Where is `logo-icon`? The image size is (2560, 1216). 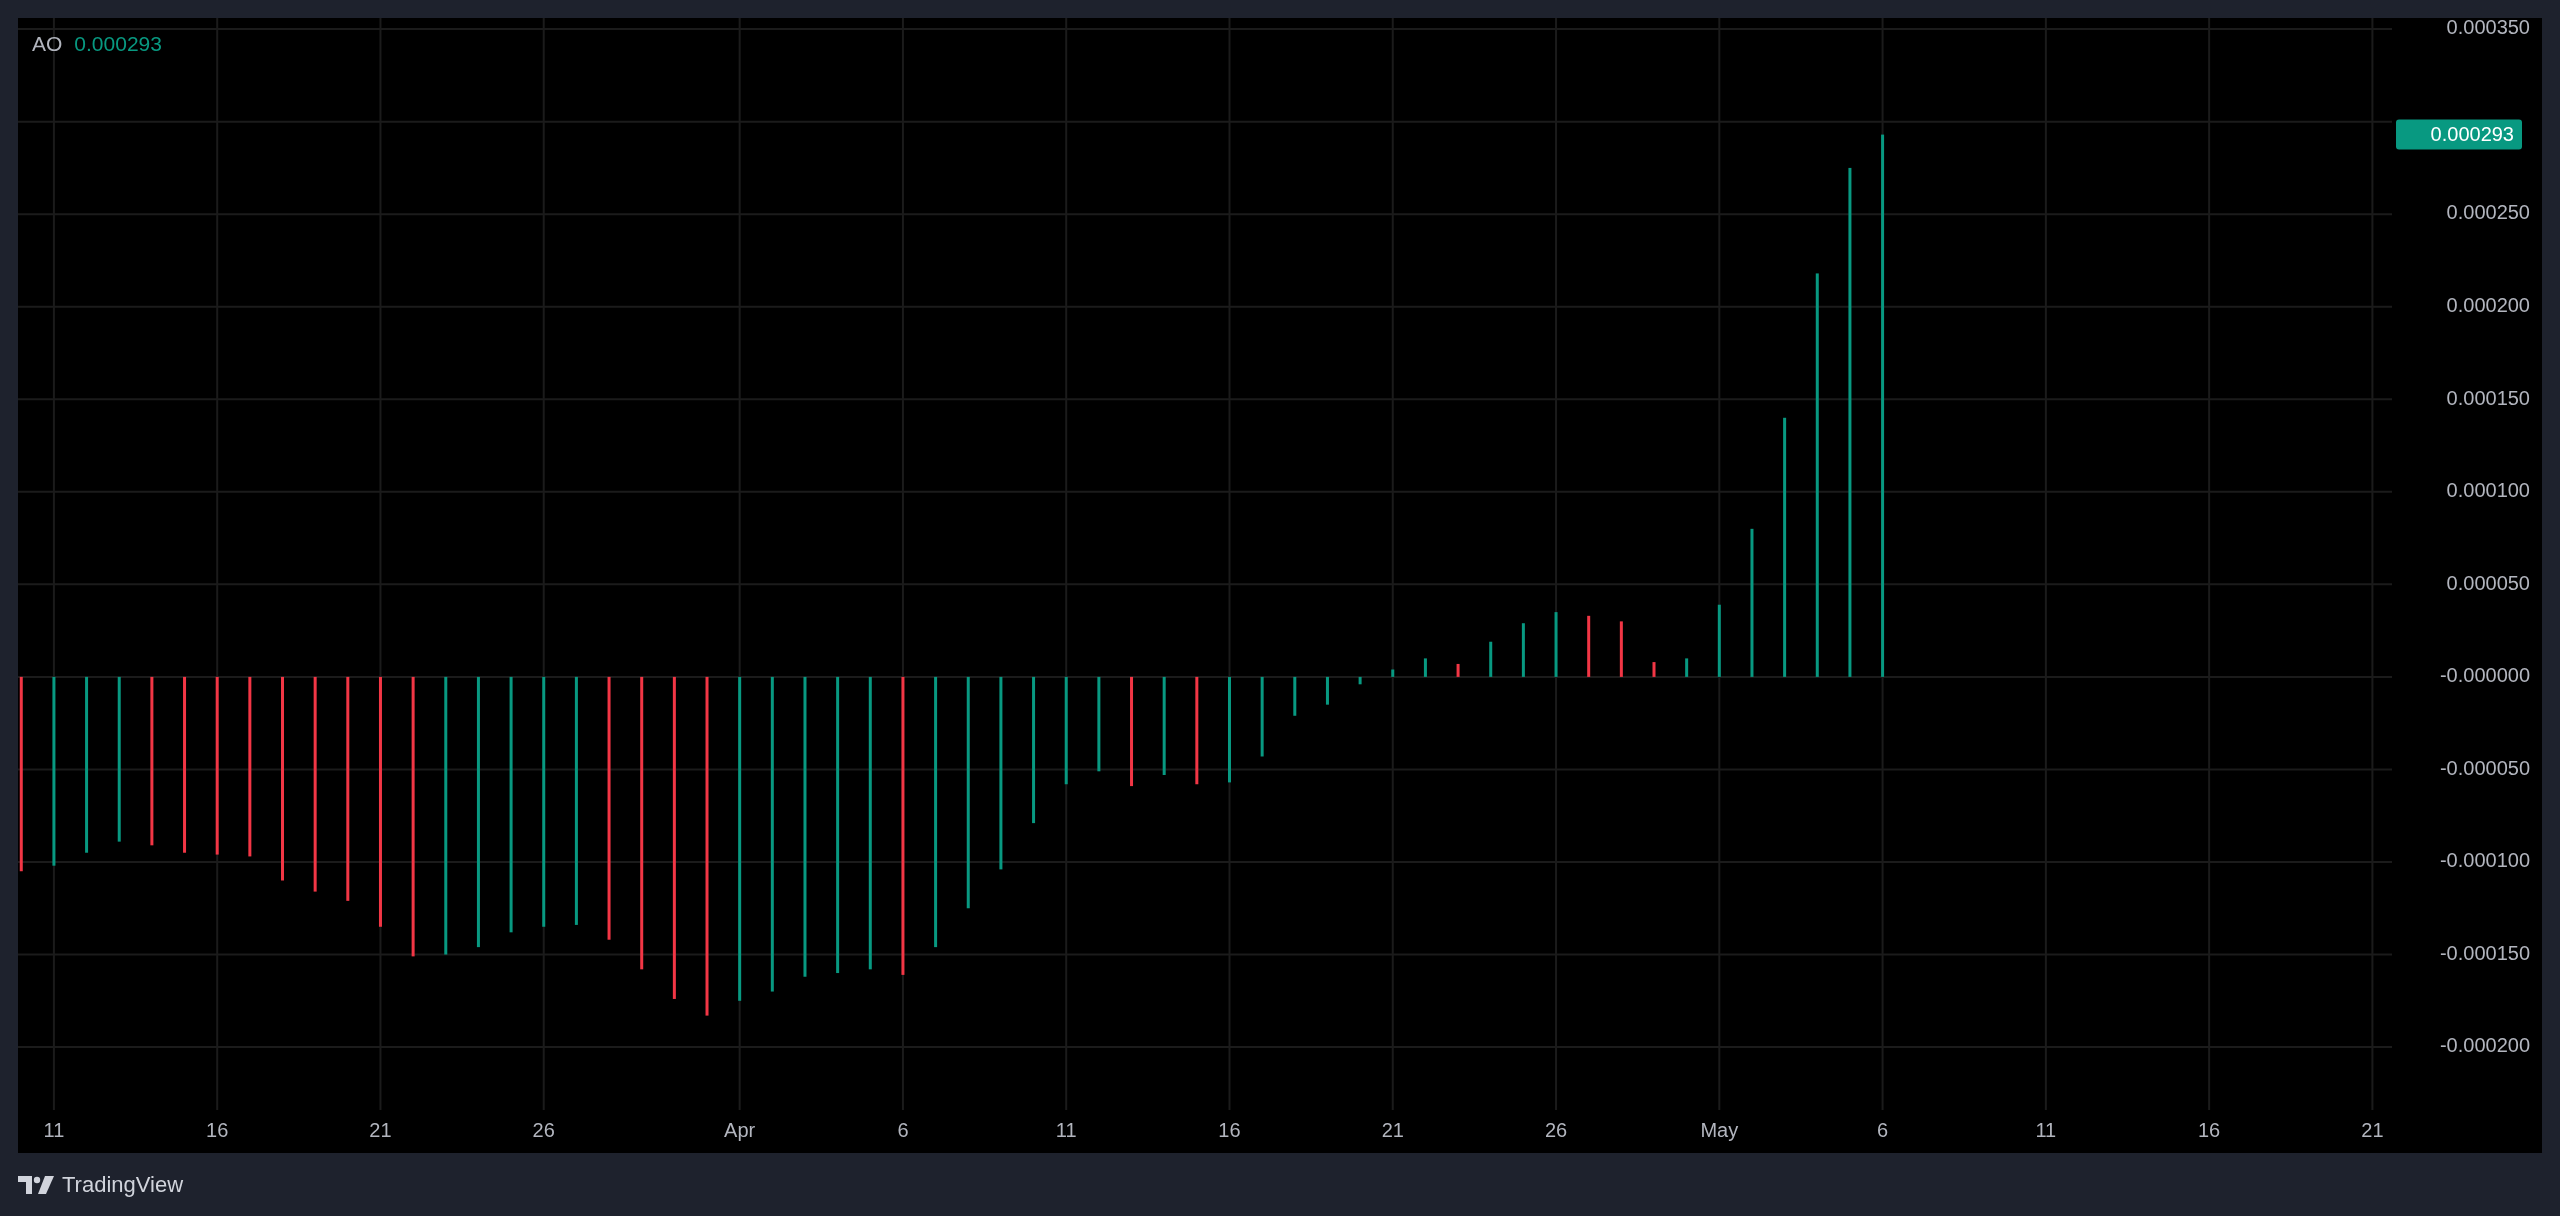 logo-icon is located at coordinates (36, 1184).